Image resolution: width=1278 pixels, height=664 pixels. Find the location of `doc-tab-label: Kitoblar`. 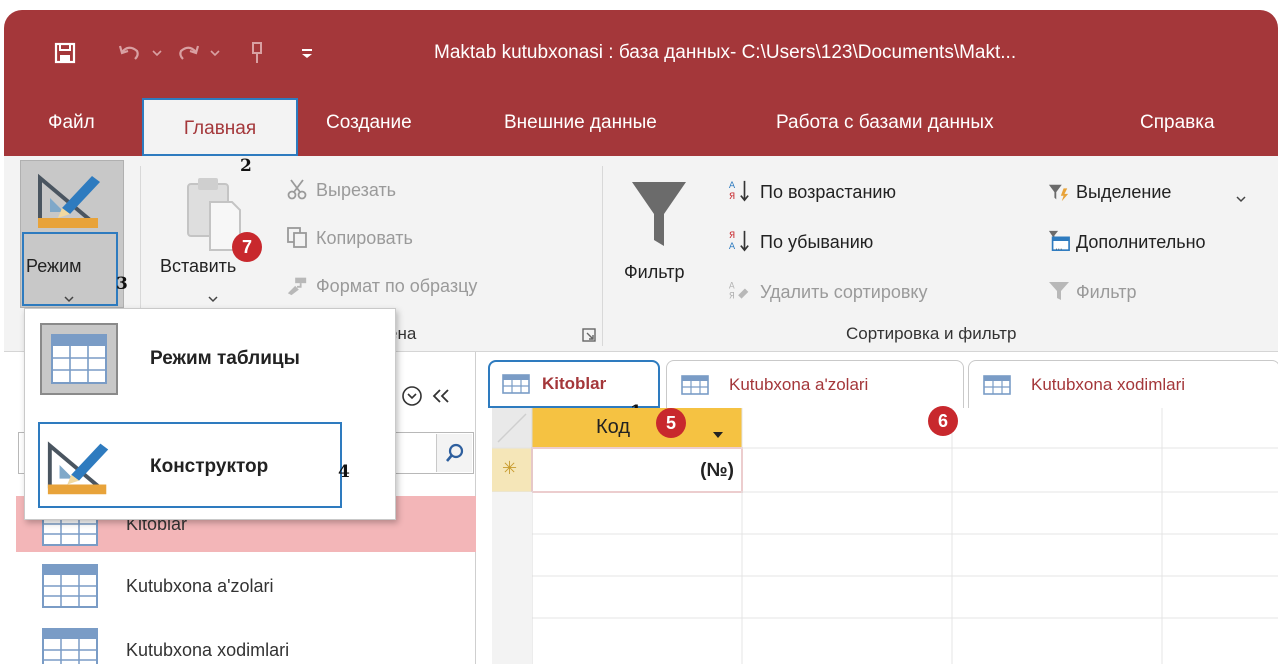

doc-tab-label: Kitoblar is located at coordinates (574, 383).